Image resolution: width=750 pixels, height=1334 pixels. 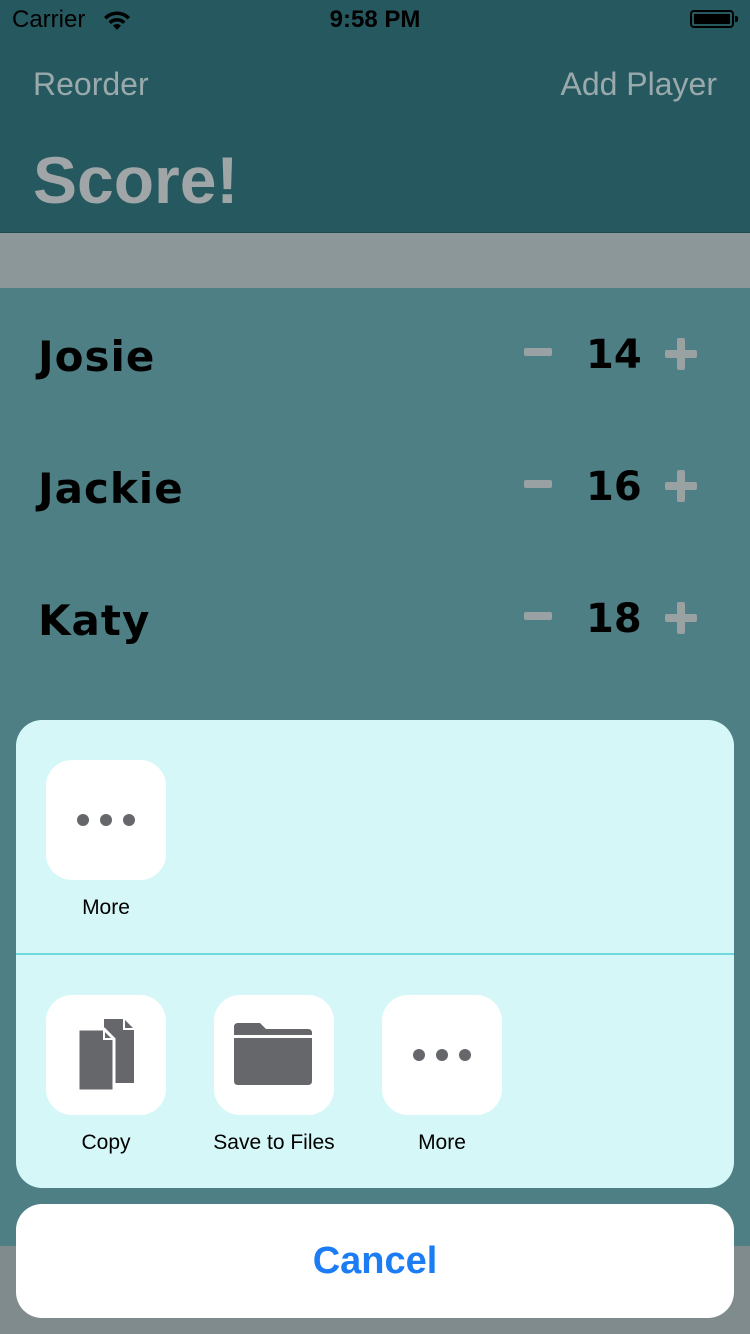 I want to click on player-row-katy: Katy 18, so click(x=375, y=618).